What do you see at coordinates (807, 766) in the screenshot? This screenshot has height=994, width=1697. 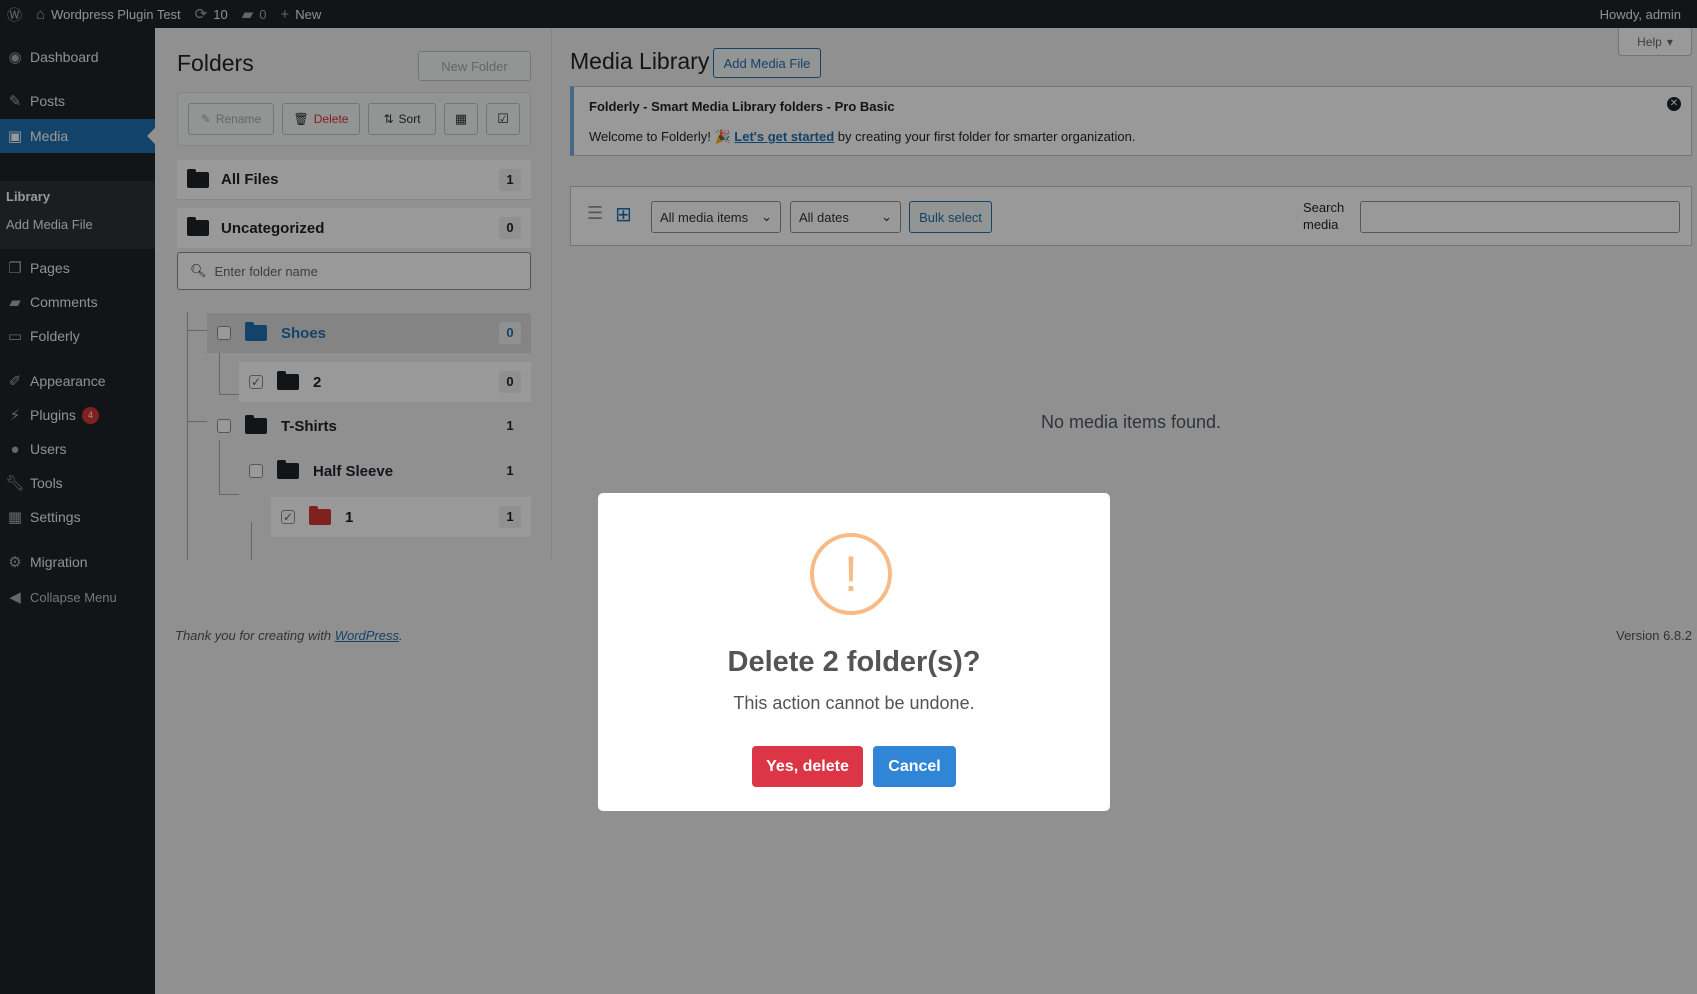 I see `confirm-delete-button: Yes, delete` at bounding box center [807, 766].